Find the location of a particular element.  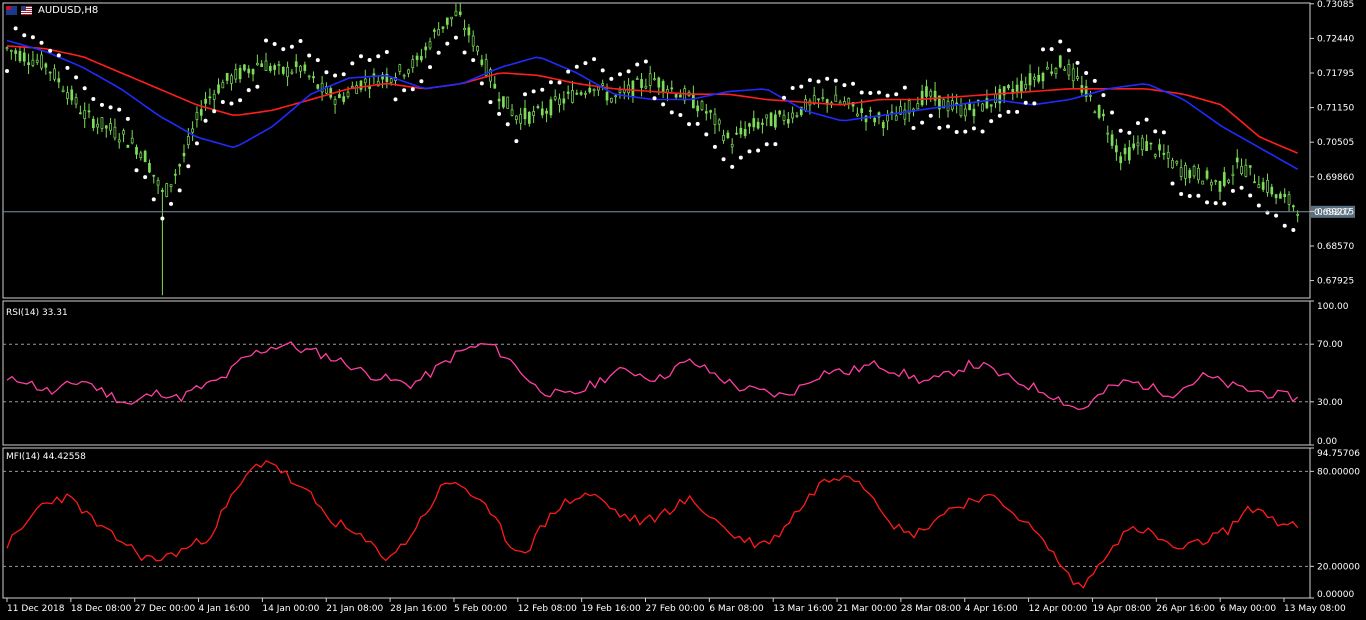

x-tick-label: 12 Apr 00:00 is located at coordinates (1058, 609).